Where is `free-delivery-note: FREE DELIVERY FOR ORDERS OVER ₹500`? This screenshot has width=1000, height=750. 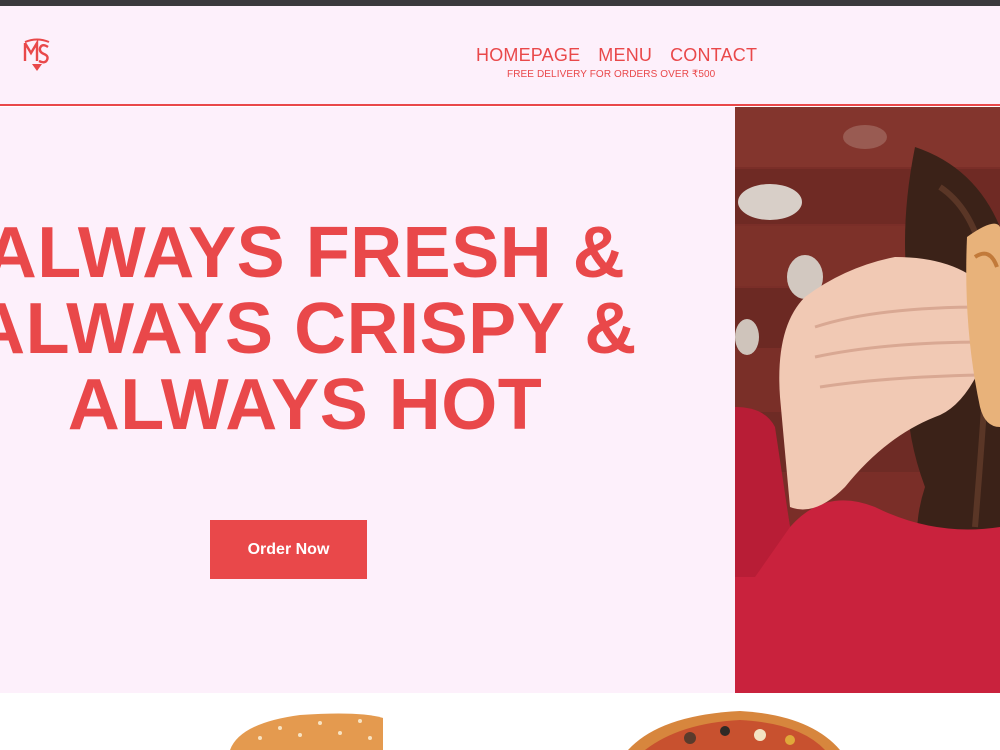 free-delivery-note: FREE DELIVERY FOR ORDERS OVER ₹500 is located at coordinates (611, 74).